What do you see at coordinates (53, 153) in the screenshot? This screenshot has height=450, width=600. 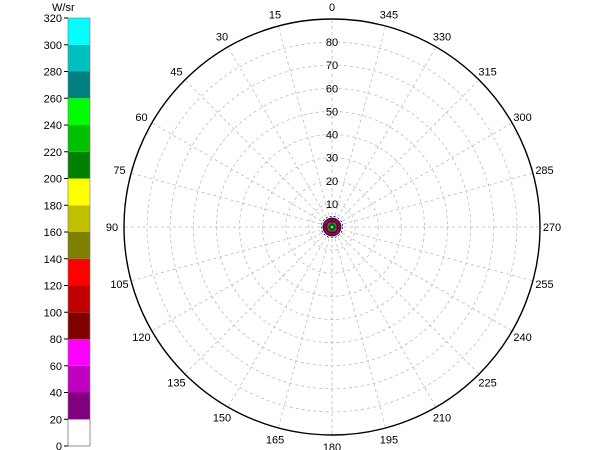 I see `colorbar-tick-label: 220` at bounding box center [53, 153].